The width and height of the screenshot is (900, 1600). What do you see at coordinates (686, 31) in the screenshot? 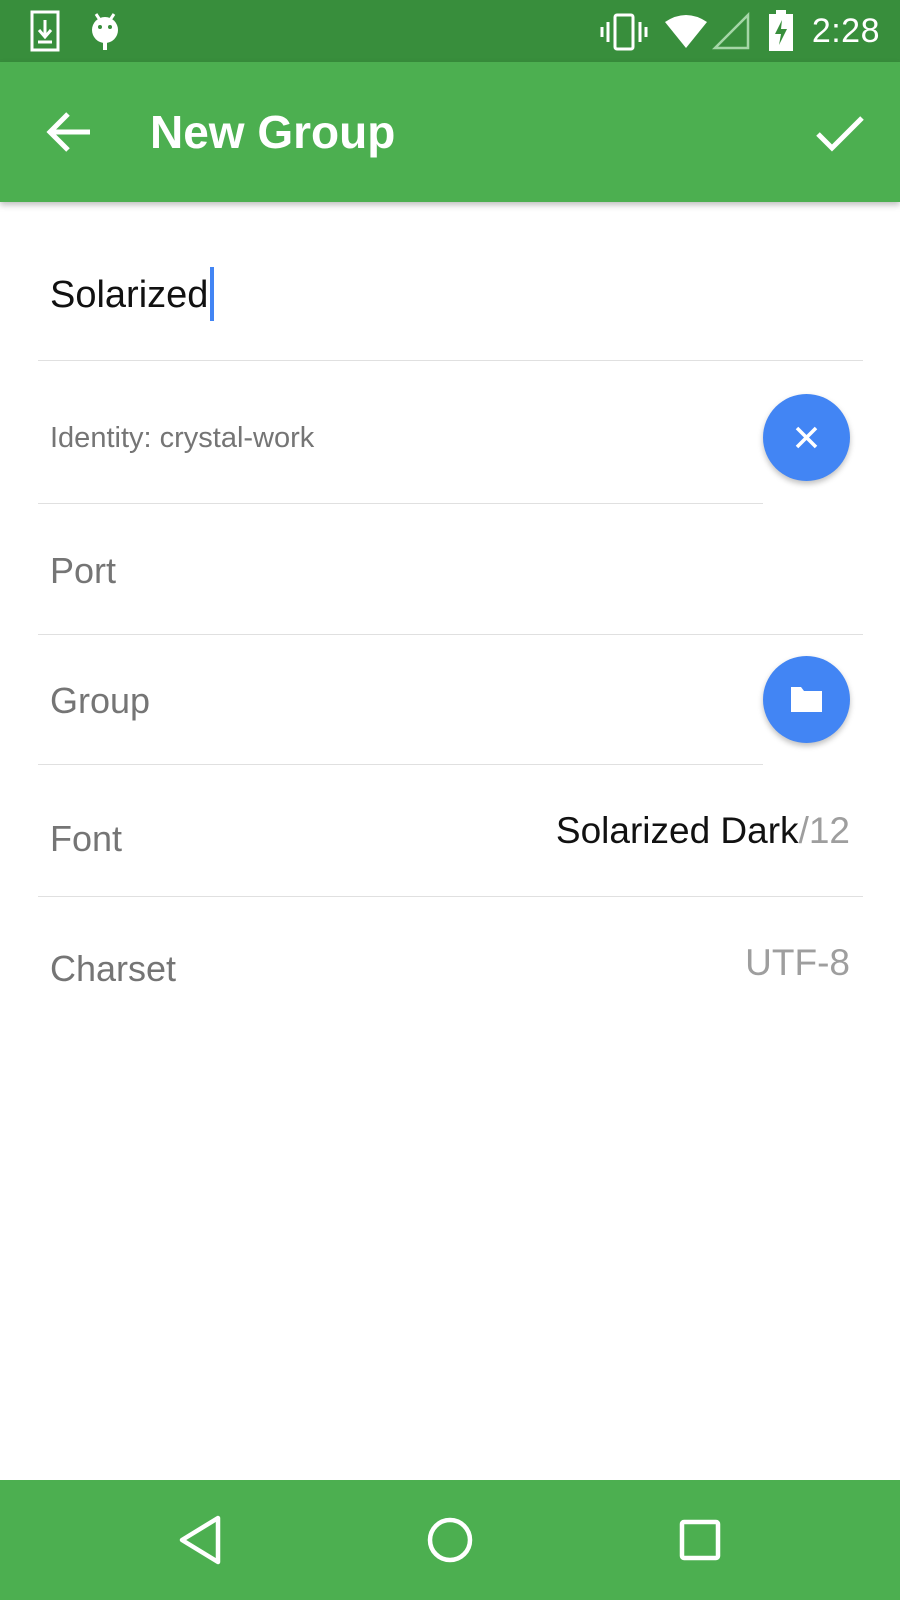
I see `wifi-icon` at bounding box center [686, 31].